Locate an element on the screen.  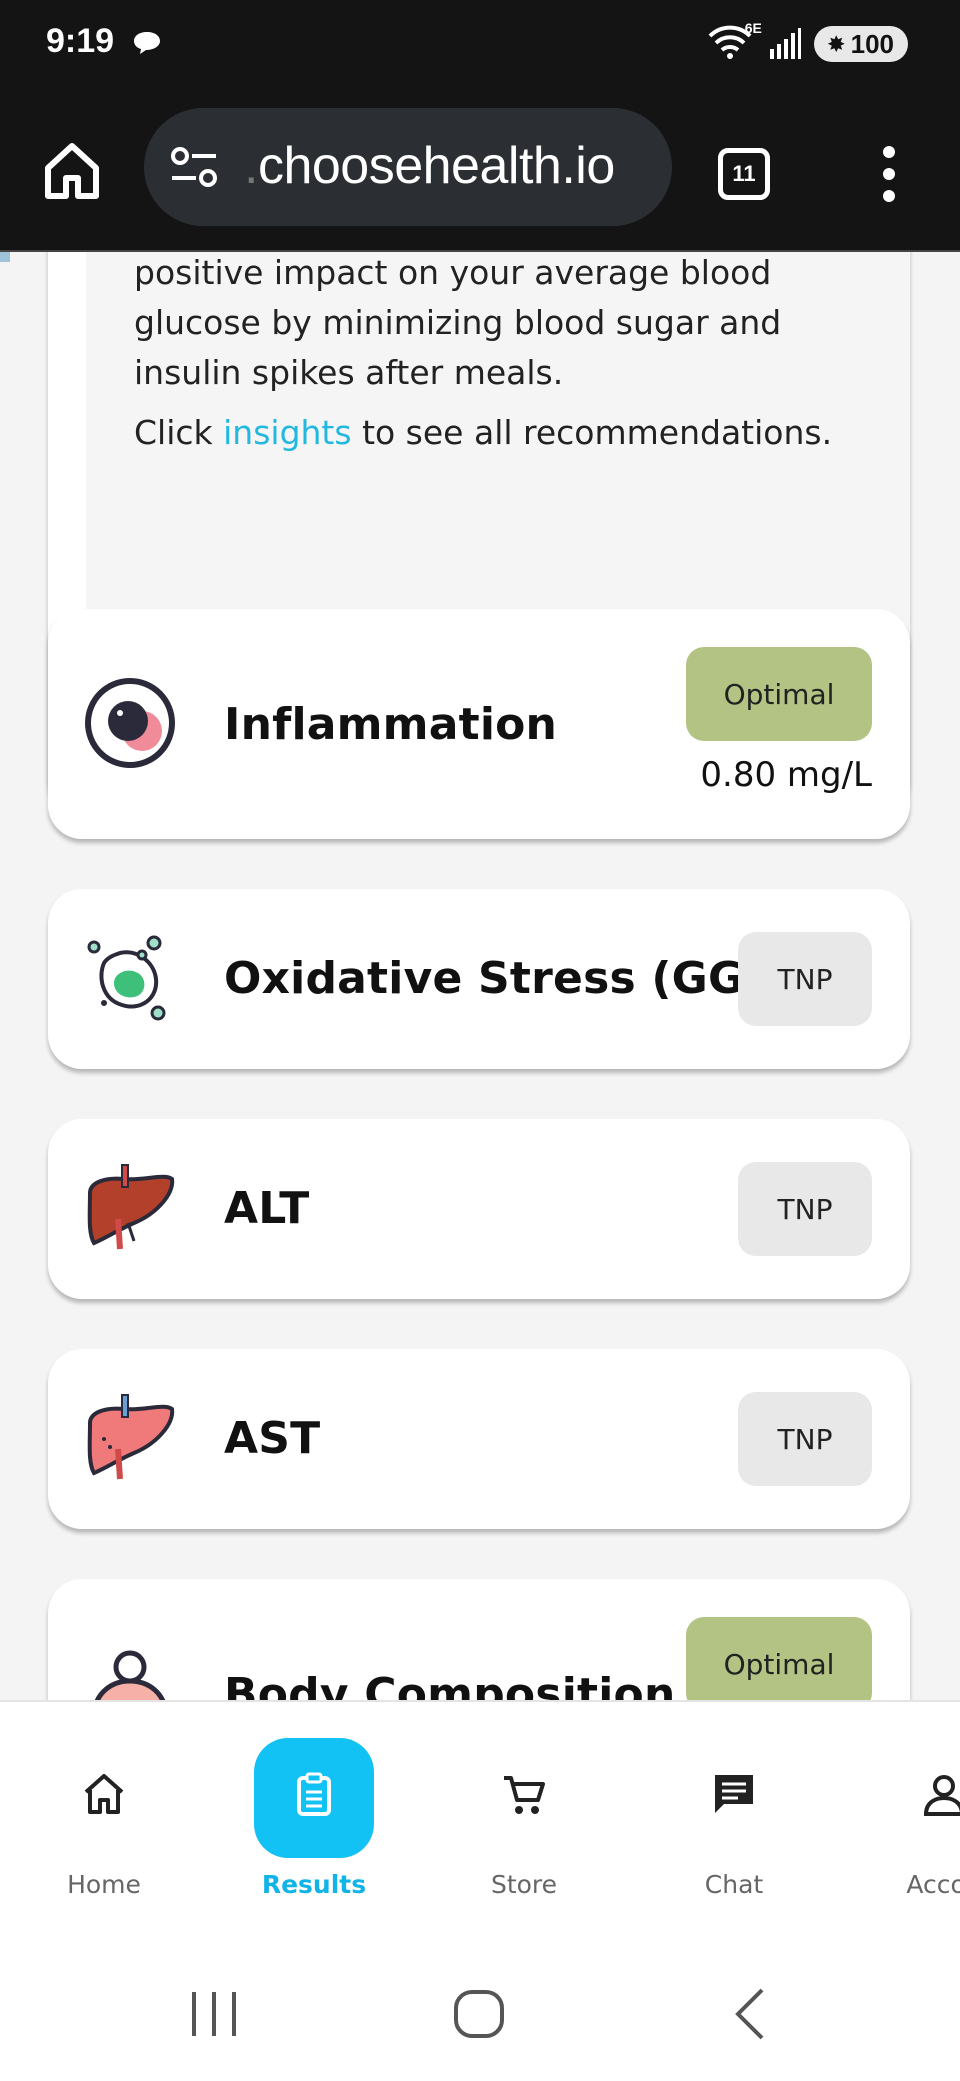
clipboard-icon is located at coordinates (314, 1794).